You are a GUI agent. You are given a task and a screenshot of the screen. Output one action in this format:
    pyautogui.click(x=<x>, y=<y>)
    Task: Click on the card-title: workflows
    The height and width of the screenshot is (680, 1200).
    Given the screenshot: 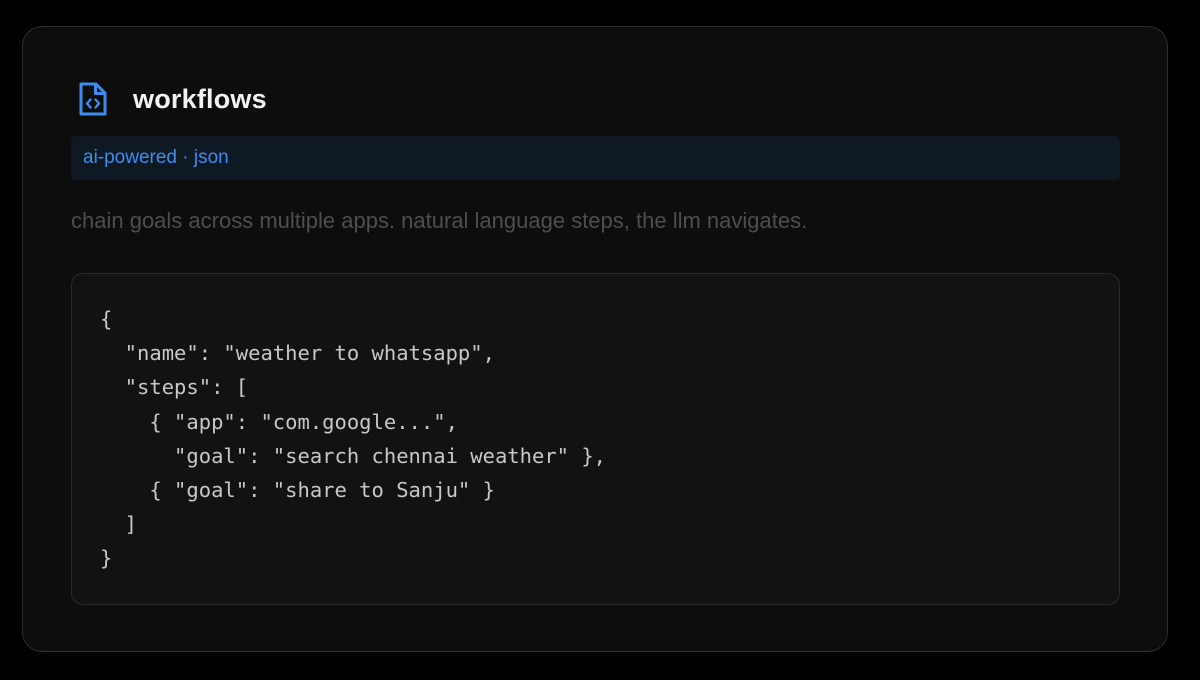 What is the action you would take?
    pyautogui.click(x=200, y=98)
    